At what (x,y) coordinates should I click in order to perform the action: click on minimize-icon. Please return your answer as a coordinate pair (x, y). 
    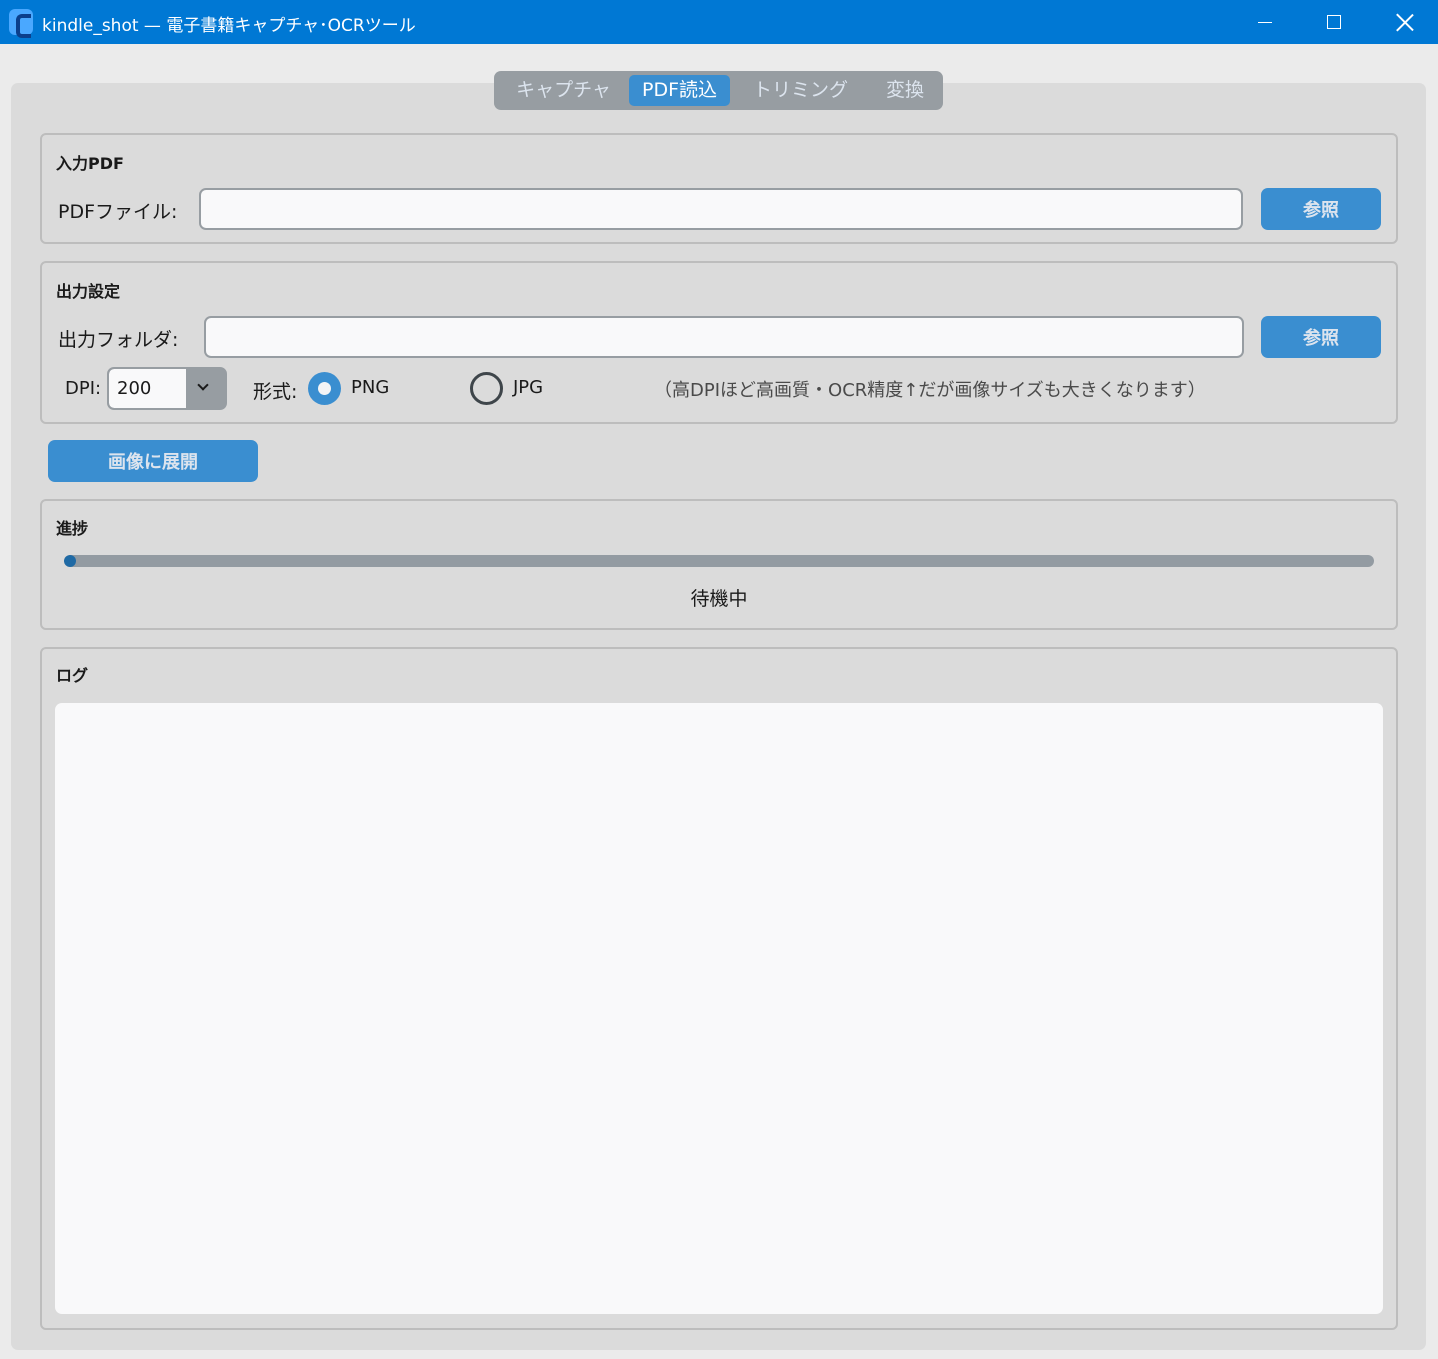
    Looking at the image, I should click on (1265, 22).